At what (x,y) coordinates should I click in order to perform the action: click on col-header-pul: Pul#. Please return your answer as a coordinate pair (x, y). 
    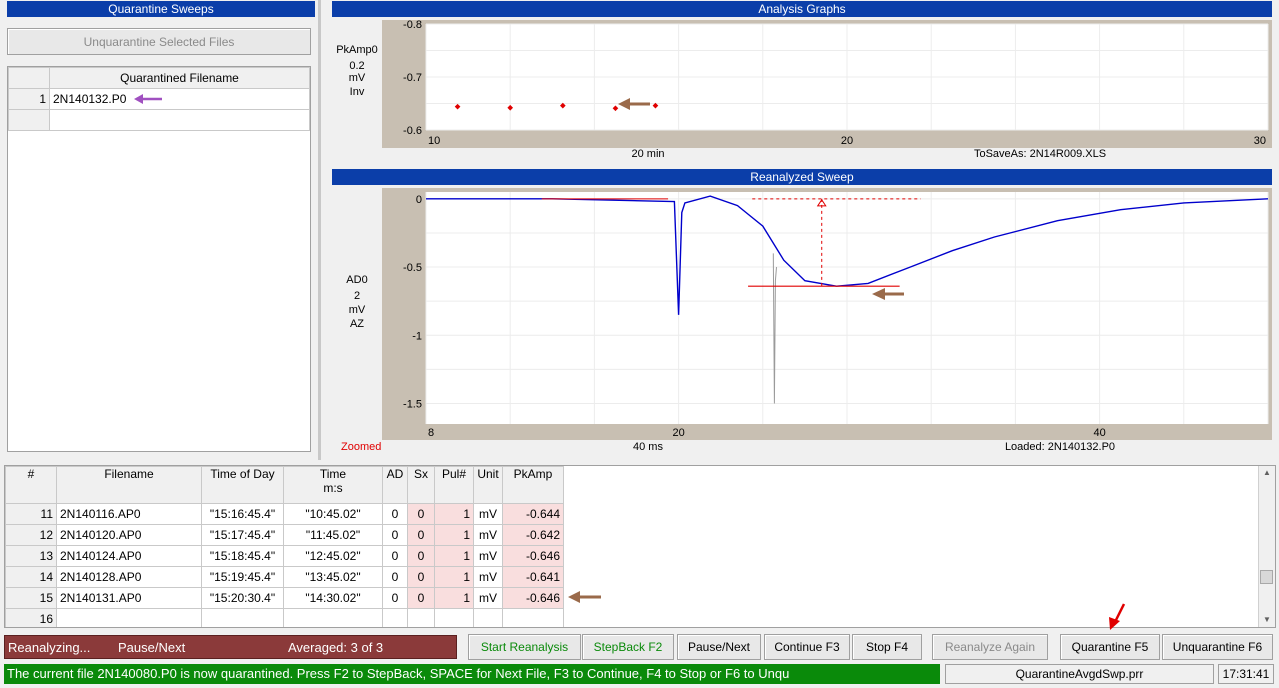
    Looking at the image, I should click on (454, 485).